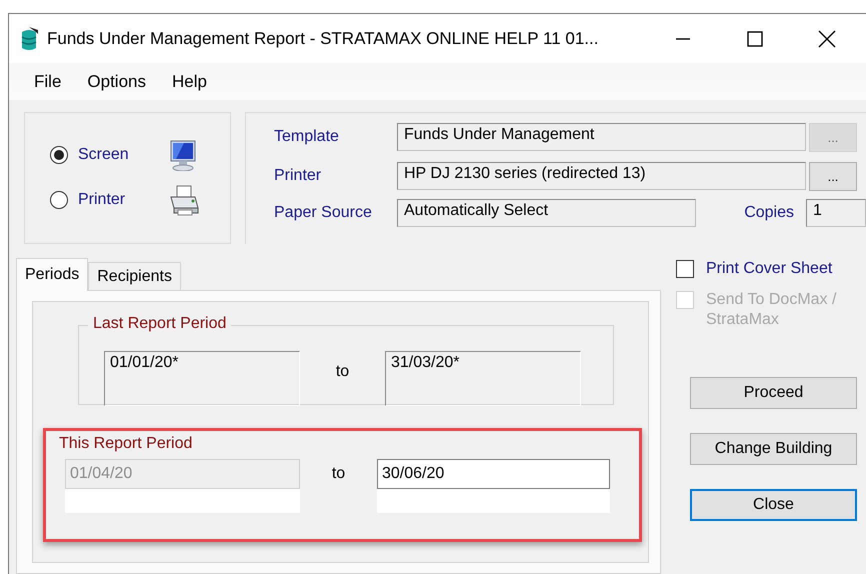  I want to click on menu-item: Help, so click(189, 82).